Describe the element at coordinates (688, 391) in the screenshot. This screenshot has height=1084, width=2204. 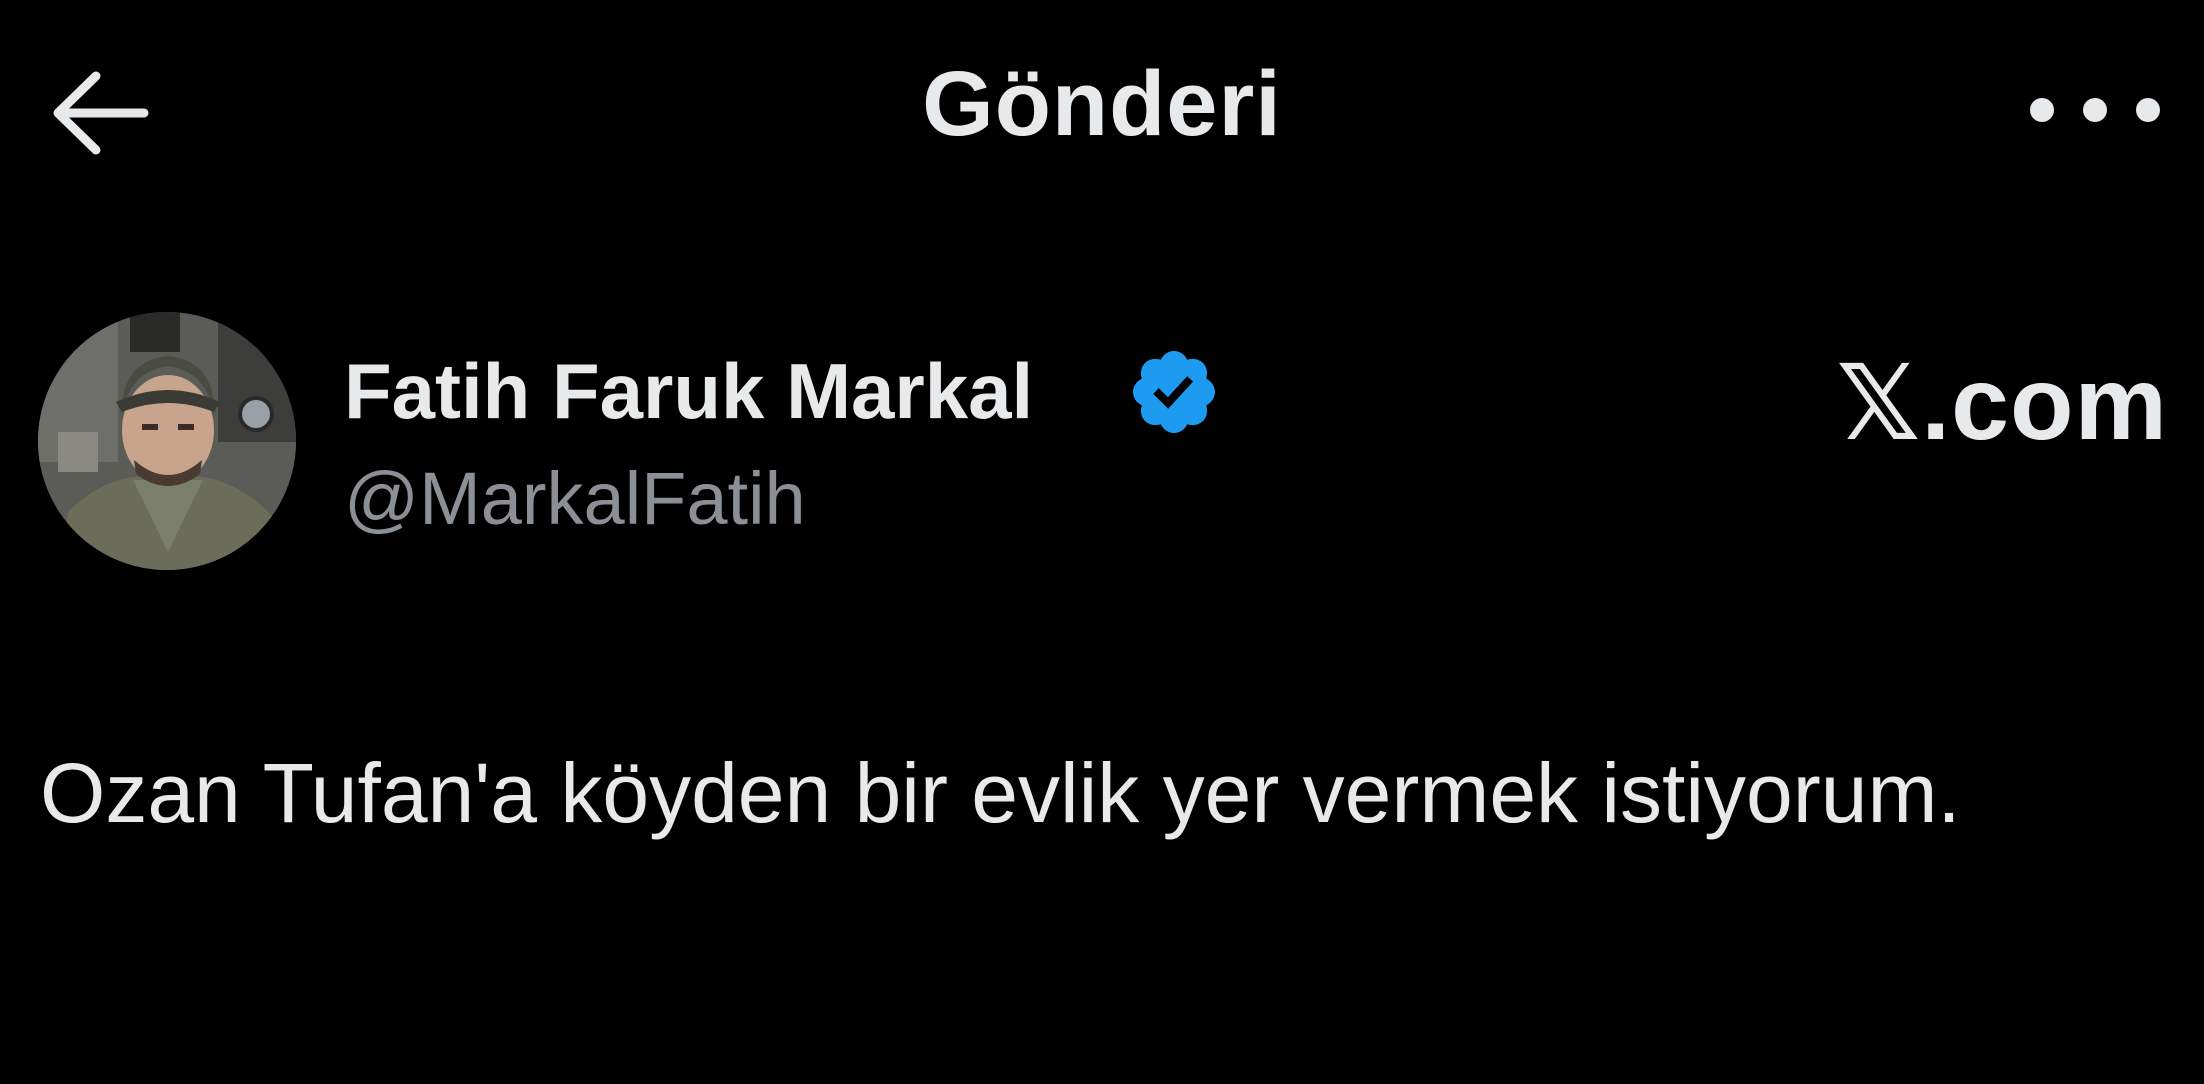
I see `author-display-name: Fatih Faruk Markal` at that location.